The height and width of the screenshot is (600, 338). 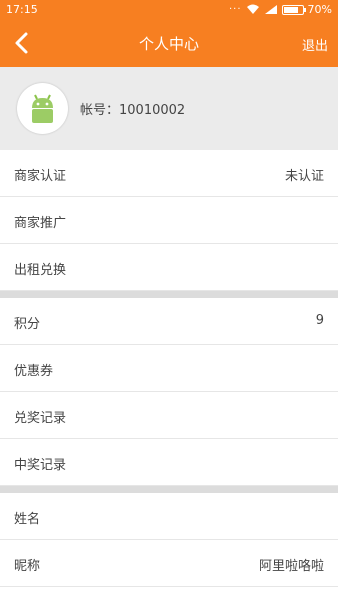 I want to click on page-title: 个人中心, so click(x=168, y=44).